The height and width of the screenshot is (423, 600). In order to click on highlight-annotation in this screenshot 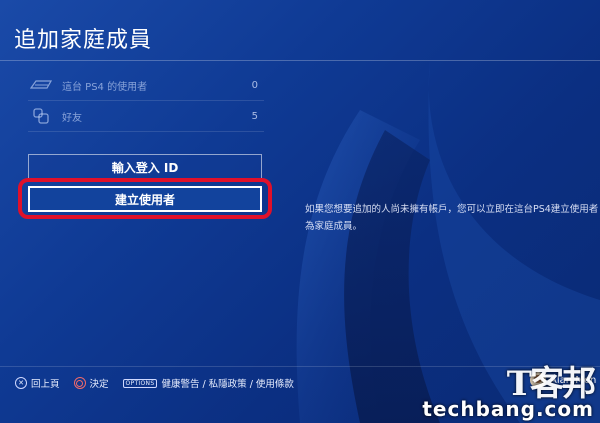, I will do `click(145, 198)`.